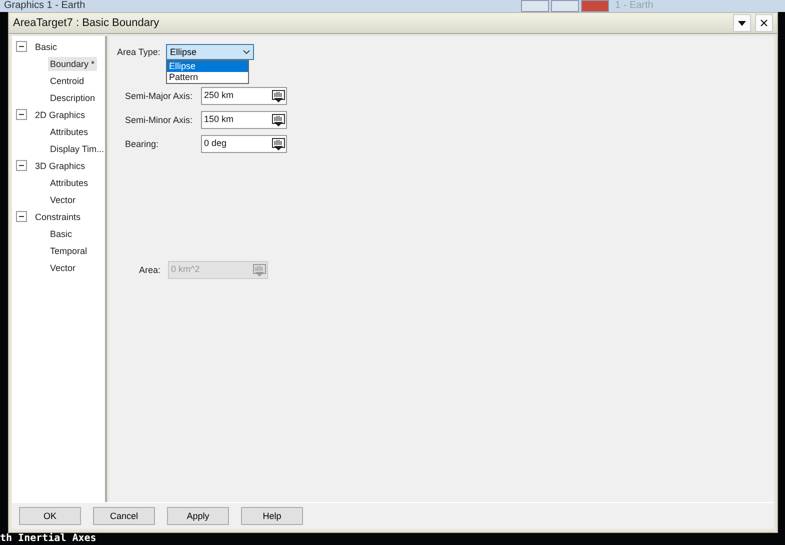 Image resolution: width=785 pixels, height=545 pixels. What do you see at coordinates (272, 516) in the screenshot?
I see `dialog-button: Help` at bounding box center [272, 516].